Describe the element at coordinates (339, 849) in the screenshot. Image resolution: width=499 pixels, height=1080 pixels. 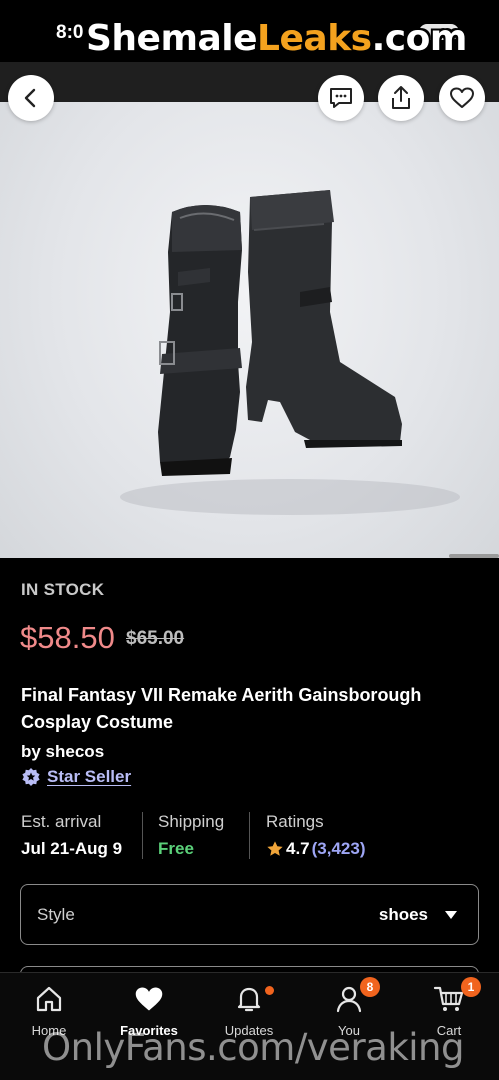
I see `rating-count: (3,423)` at that location.